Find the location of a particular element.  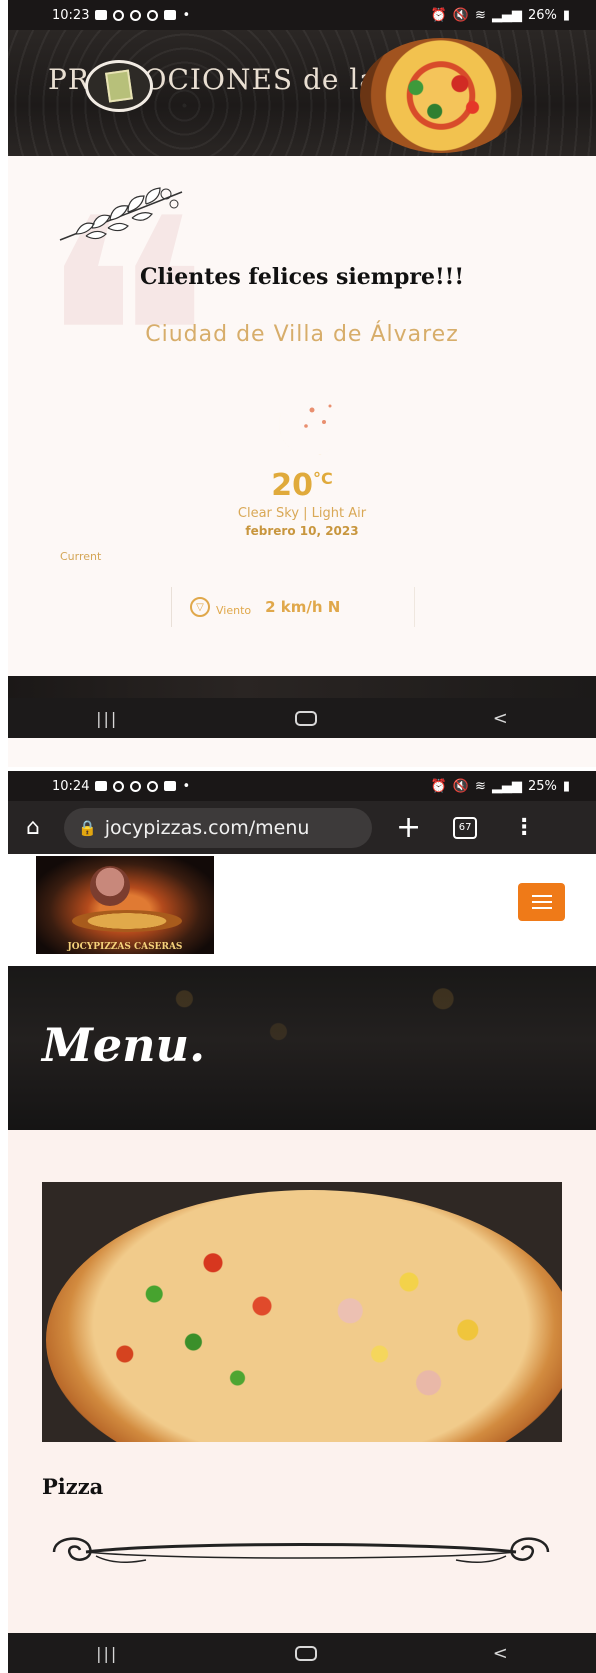

status-left: 10:24 • is located at coordinates (121, 786).